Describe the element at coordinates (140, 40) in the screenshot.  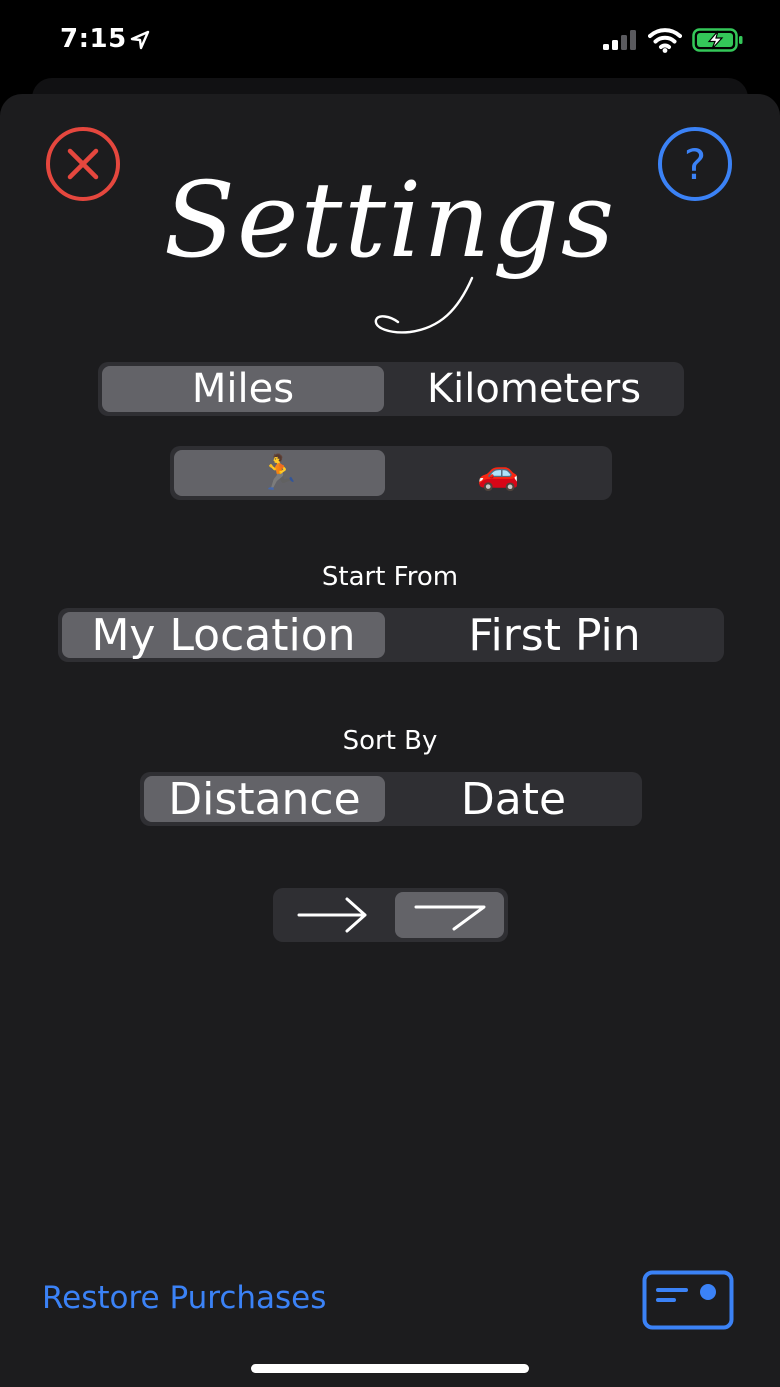
I see `location-arrow-icon` at that location.